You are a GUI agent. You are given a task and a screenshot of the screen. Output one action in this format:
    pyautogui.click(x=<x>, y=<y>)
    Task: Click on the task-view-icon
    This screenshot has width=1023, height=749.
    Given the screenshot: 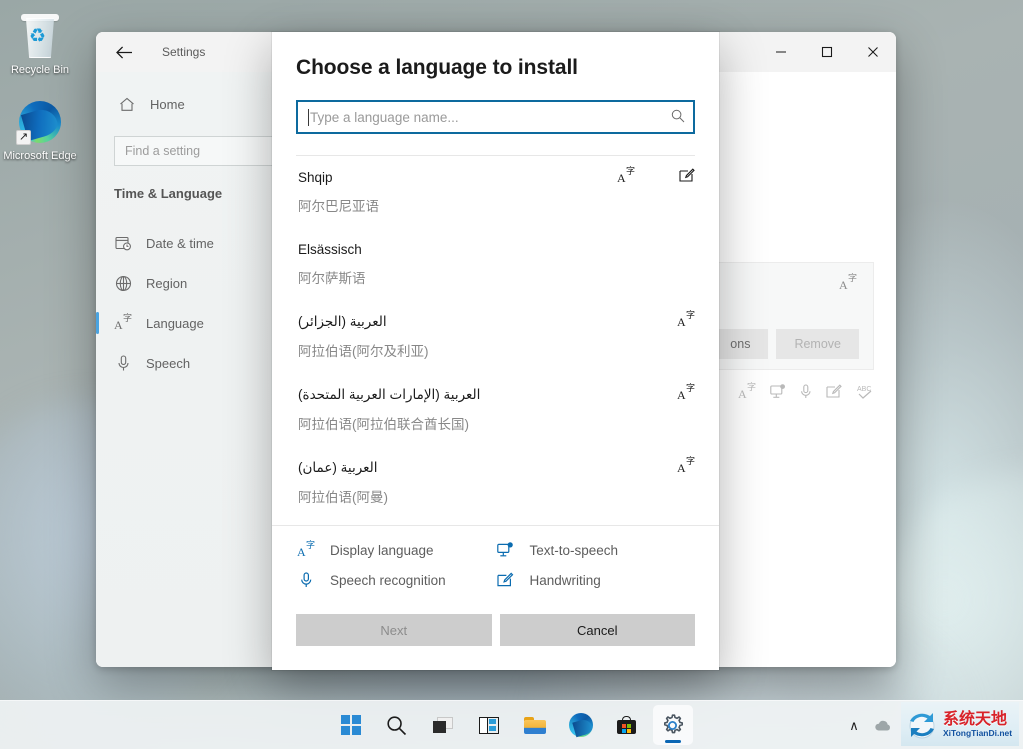 What is the action you would take?
    pyautogui.click(x=442, y=725)
    